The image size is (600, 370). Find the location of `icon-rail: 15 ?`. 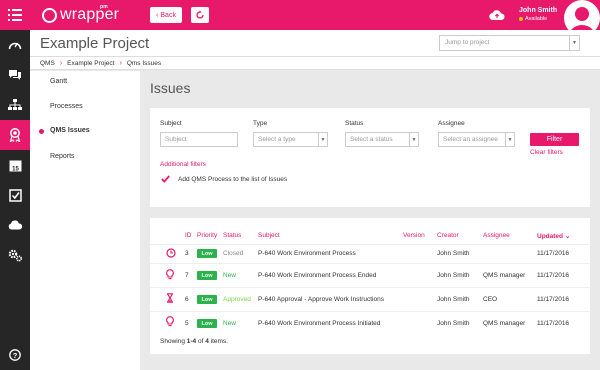

icon-rail: 15 ? is located at coordinates (15, 200).